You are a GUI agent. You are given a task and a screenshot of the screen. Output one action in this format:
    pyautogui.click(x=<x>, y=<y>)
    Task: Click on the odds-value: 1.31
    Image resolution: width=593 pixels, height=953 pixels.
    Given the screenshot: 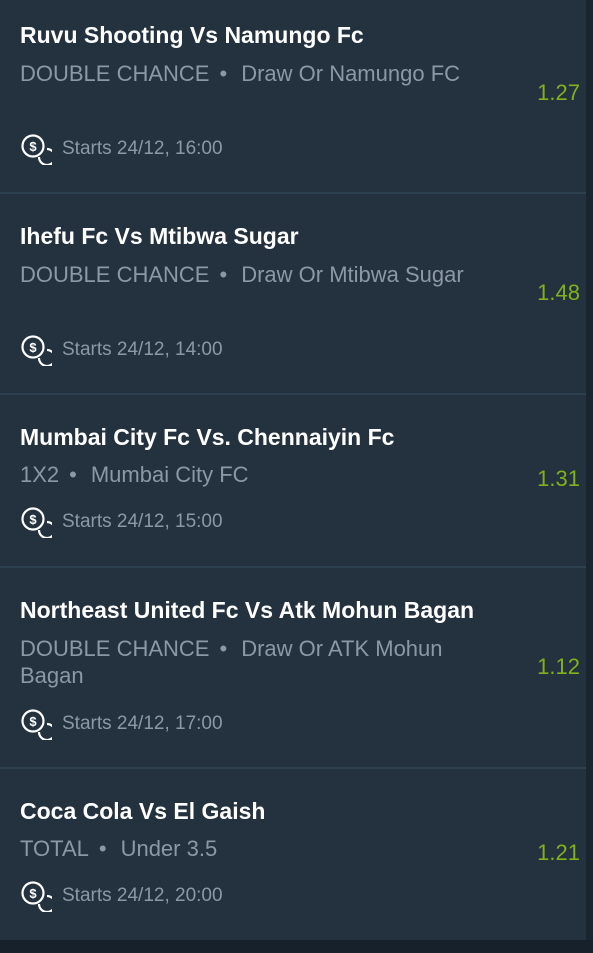 What is the action you would take?
    pyautogui.click(x=558, y=479)
    